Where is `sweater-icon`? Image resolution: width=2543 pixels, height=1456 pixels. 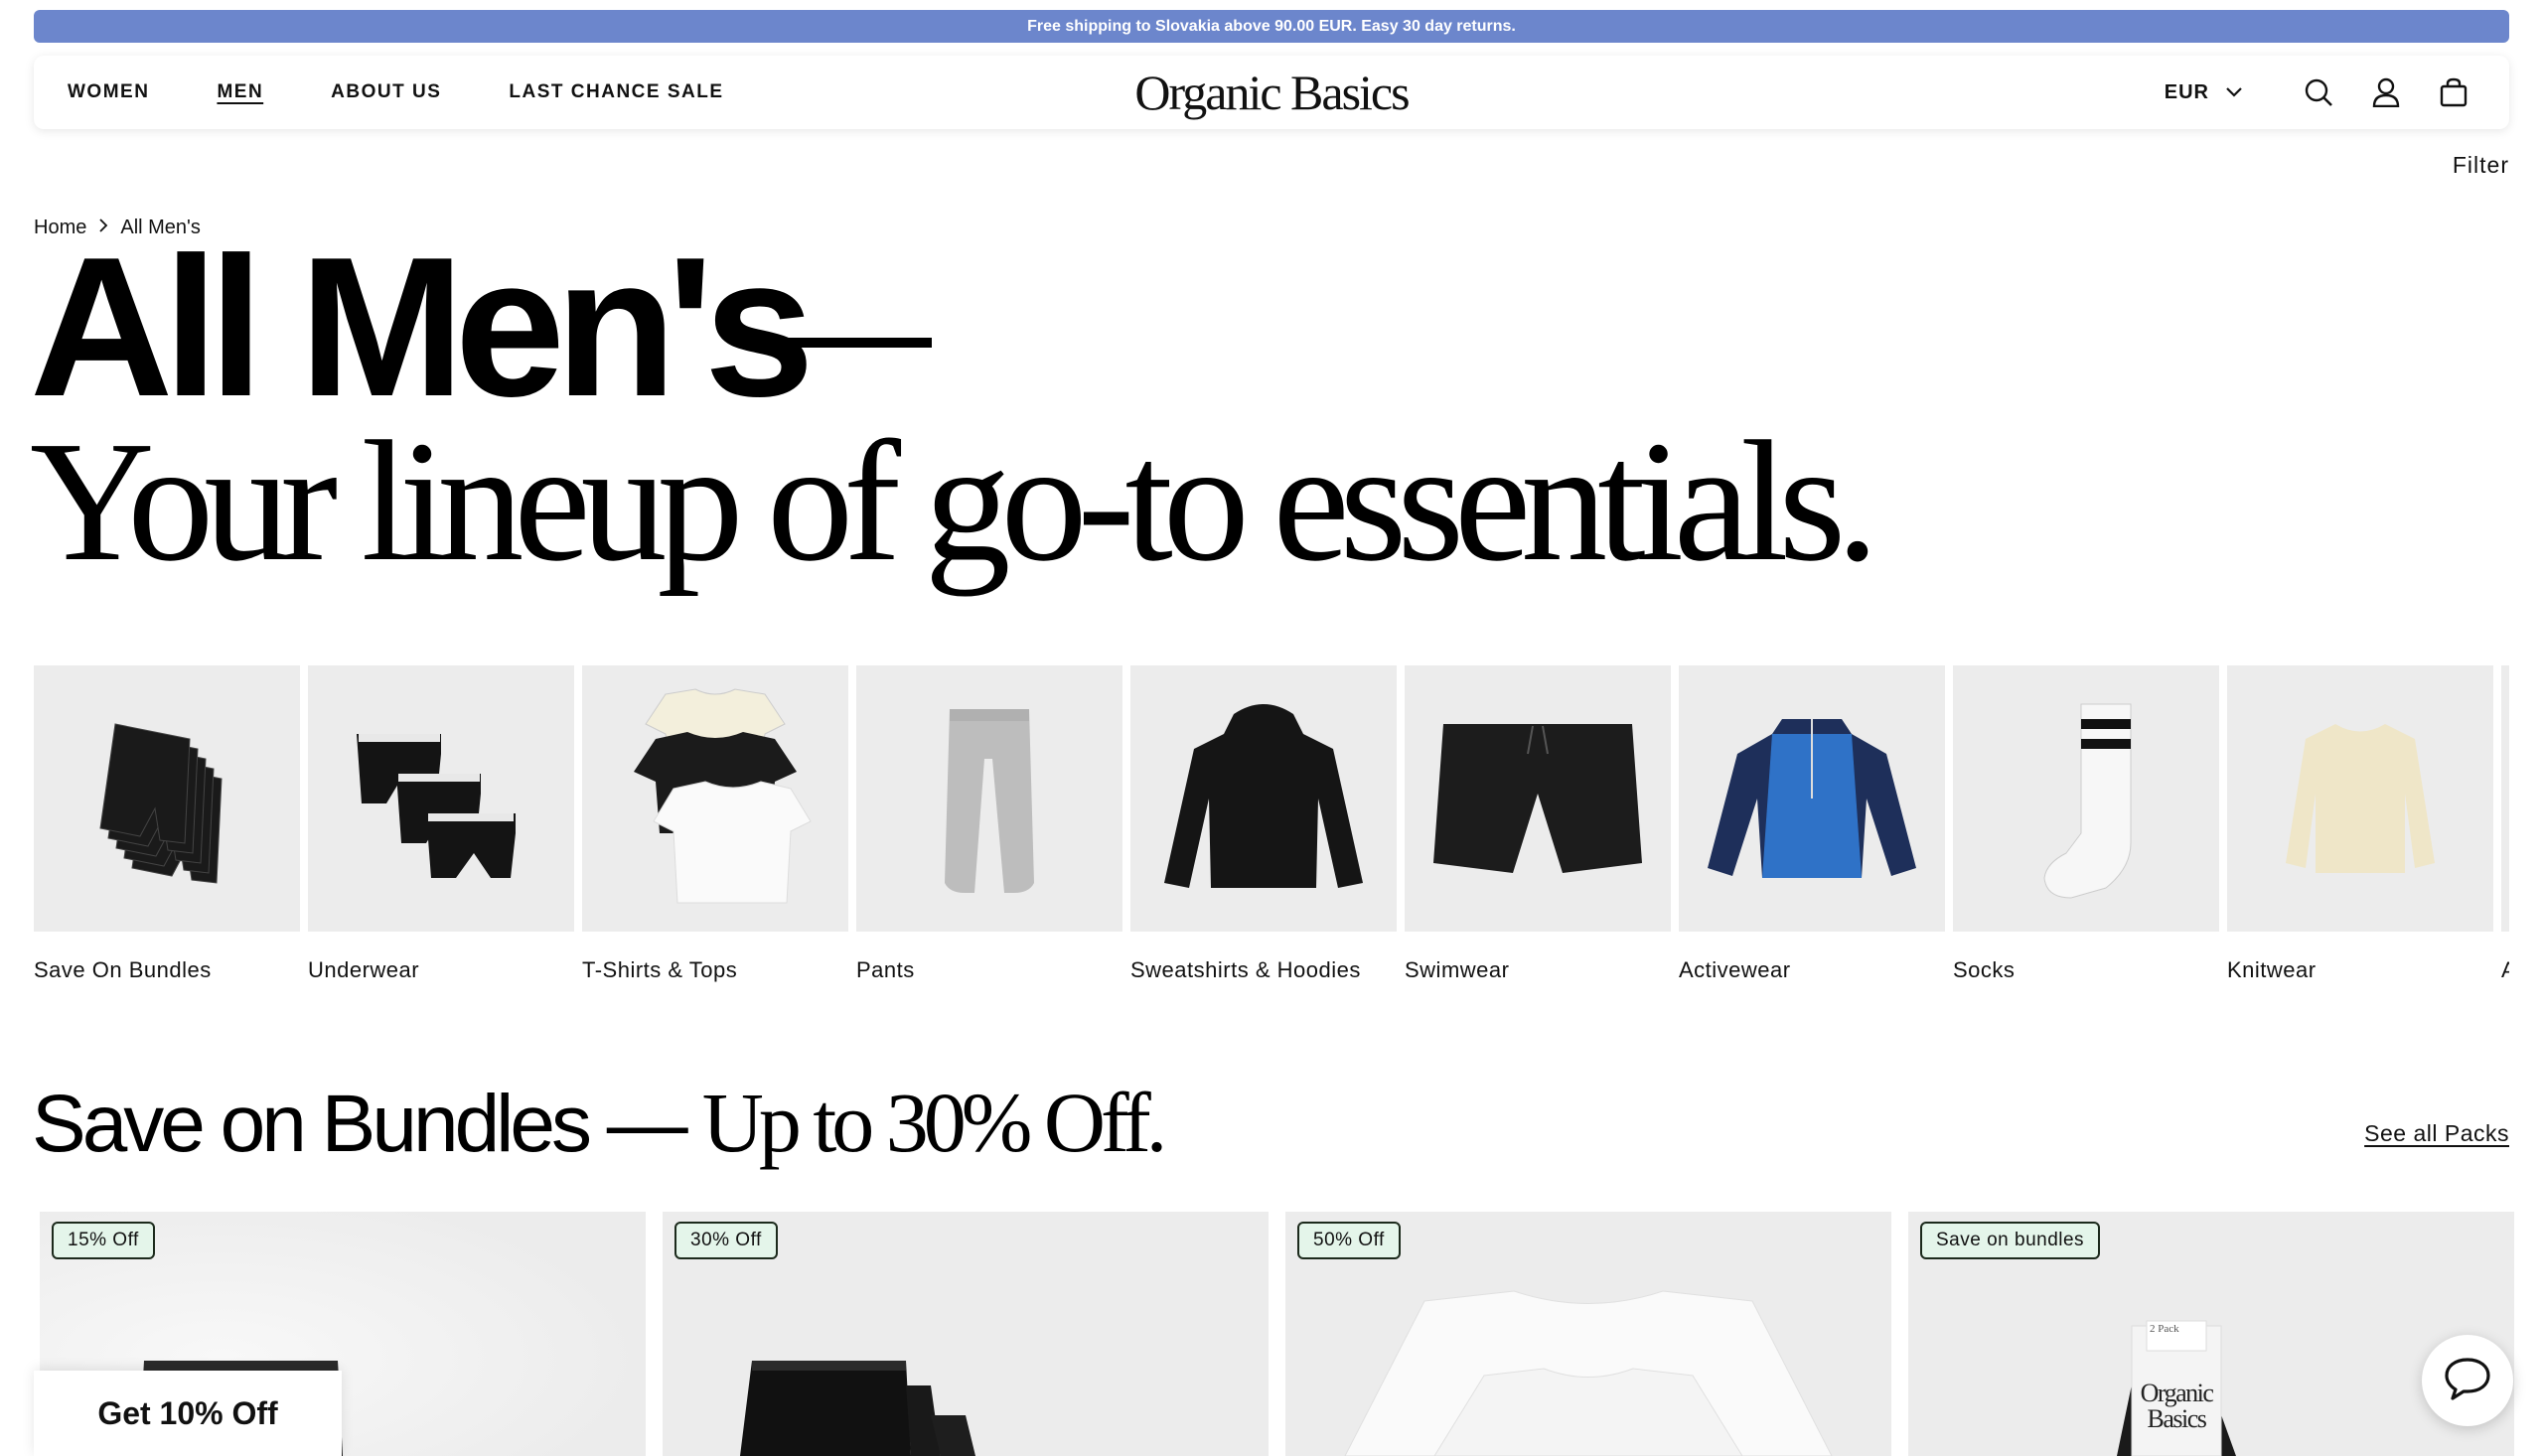
sweater-icon is located at coordinates (2360, 798).